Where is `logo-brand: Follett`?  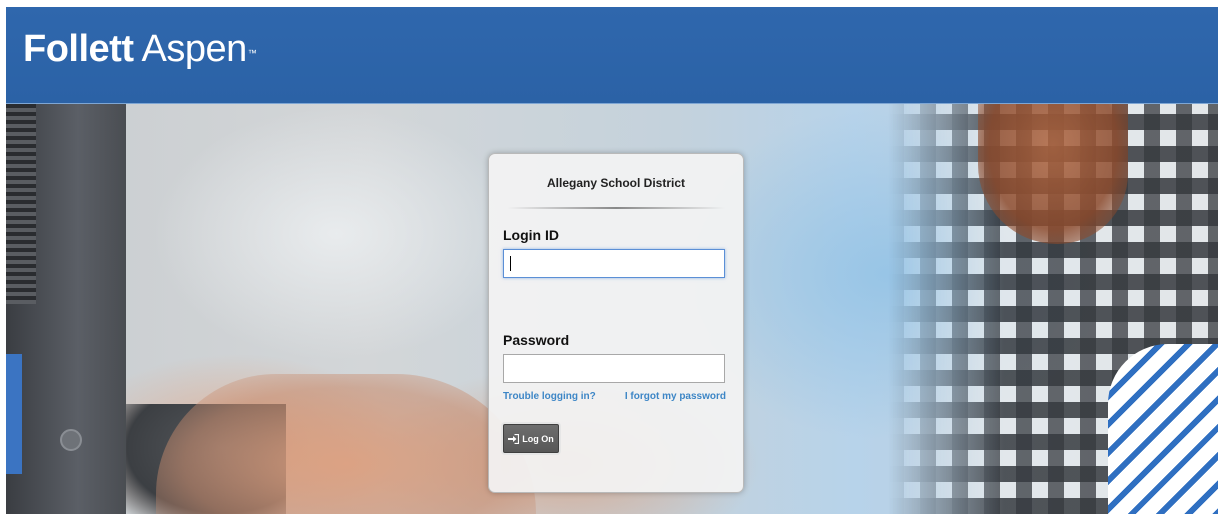 logo-brand: Follett is located at coordinates (78, 49).